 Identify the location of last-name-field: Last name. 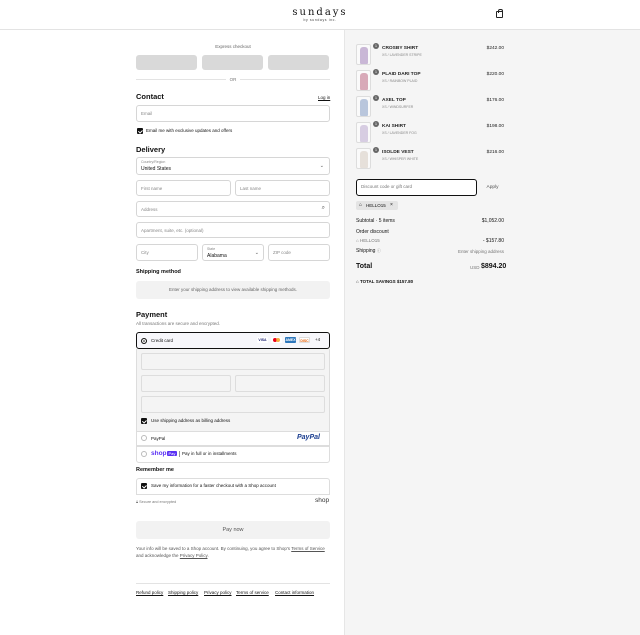
(282, 188).